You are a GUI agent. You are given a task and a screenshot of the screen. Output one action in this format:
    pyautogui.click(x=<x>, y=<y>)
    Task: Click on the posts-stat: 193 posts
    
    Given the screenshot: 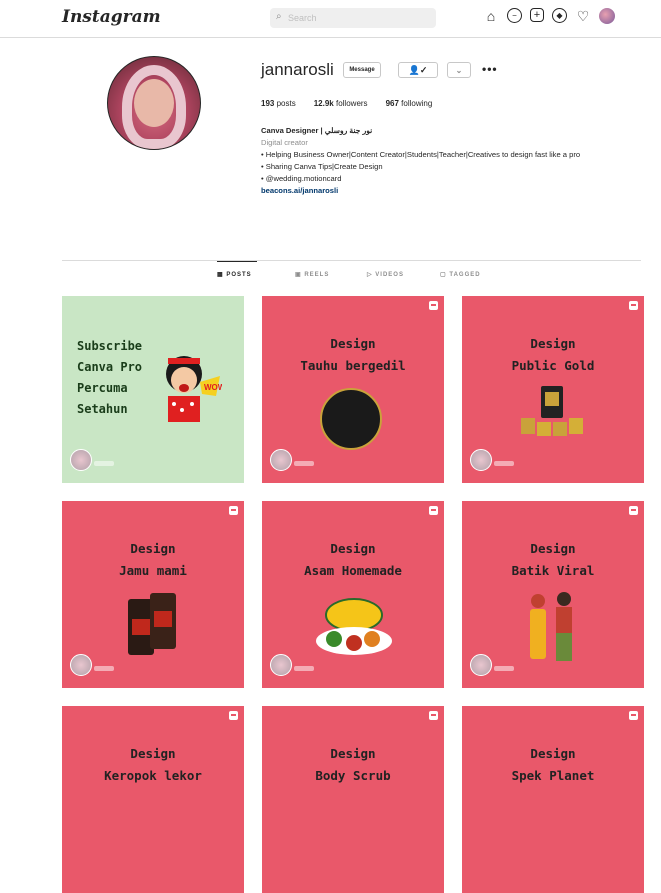 What is the action you would take?
    pyautogui.click(x=278, y=103)
    